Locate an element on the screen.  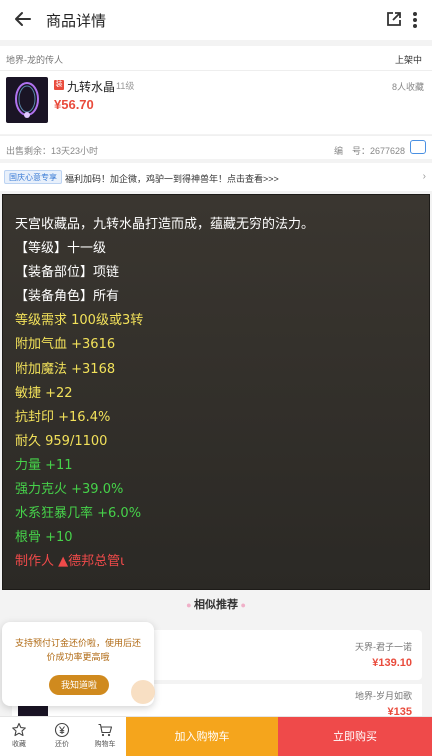
yen-icon is located at coordinates (62, 730).